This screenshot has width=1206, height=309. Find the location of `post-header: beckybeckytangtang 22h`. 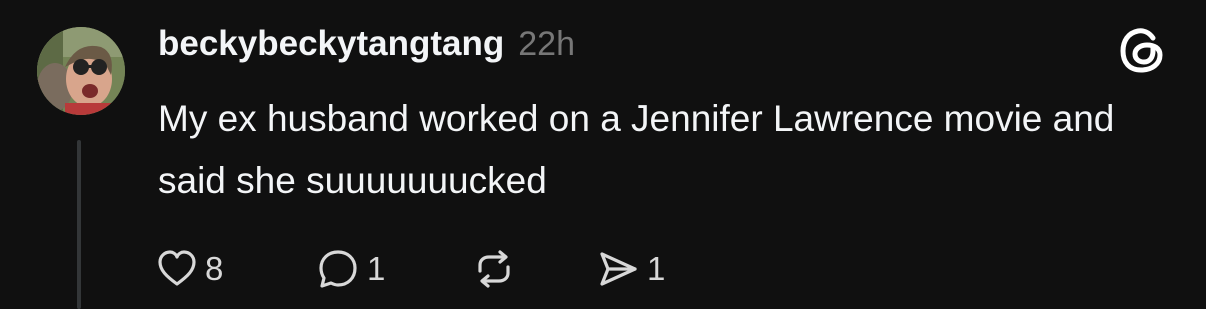

post-header: beckybeckytangtang 22h is located at coordinates (366, 47).